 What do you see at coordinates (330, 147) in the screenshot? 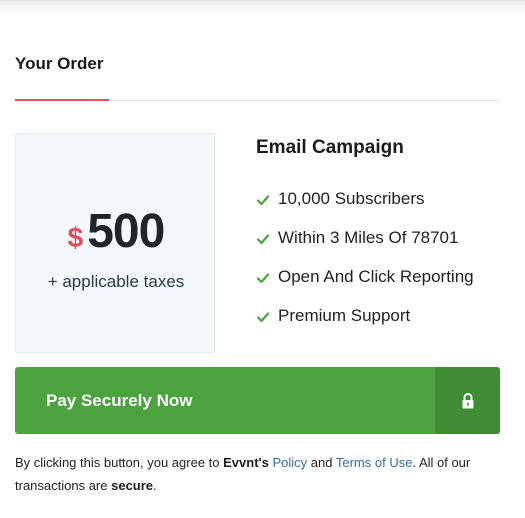
I see `product-title: Email Campaign` at bounding box center [330, 147].